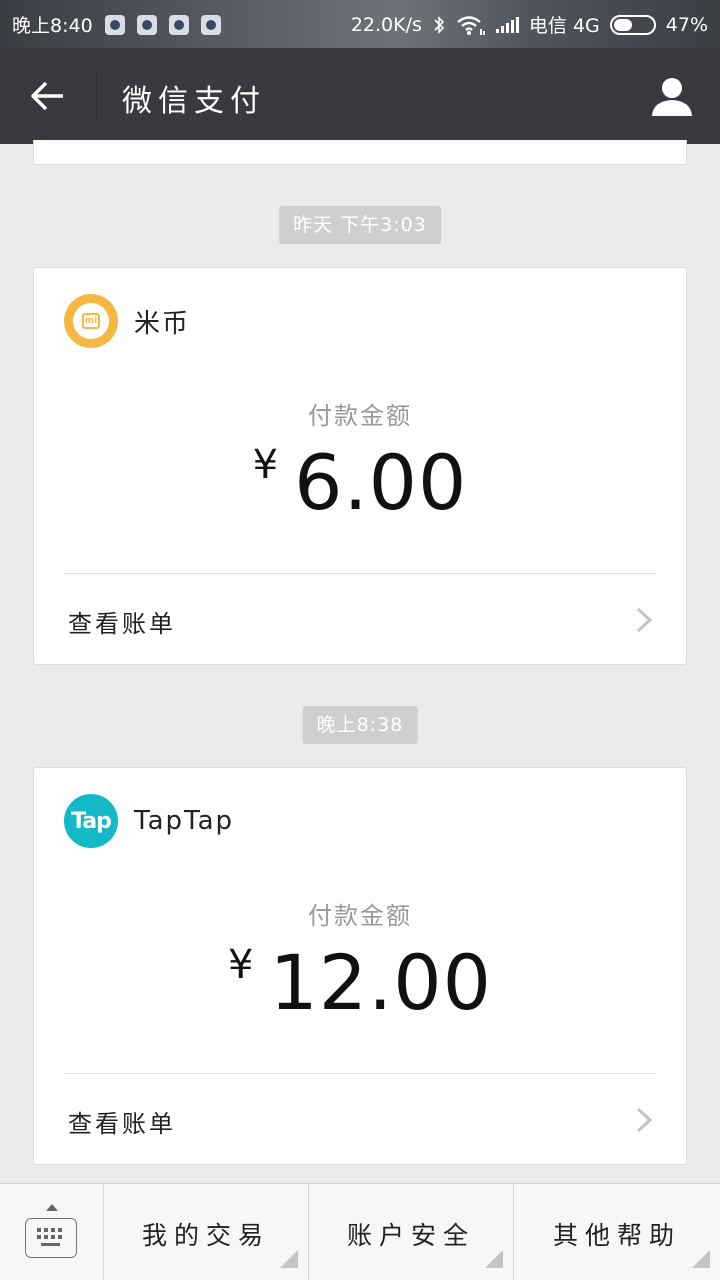 The height and width of the screenshot is (1280, 720). I want to click on bottom-menu-bar: 我的交易 账户安全 其他帮助, so click(360, 1231).